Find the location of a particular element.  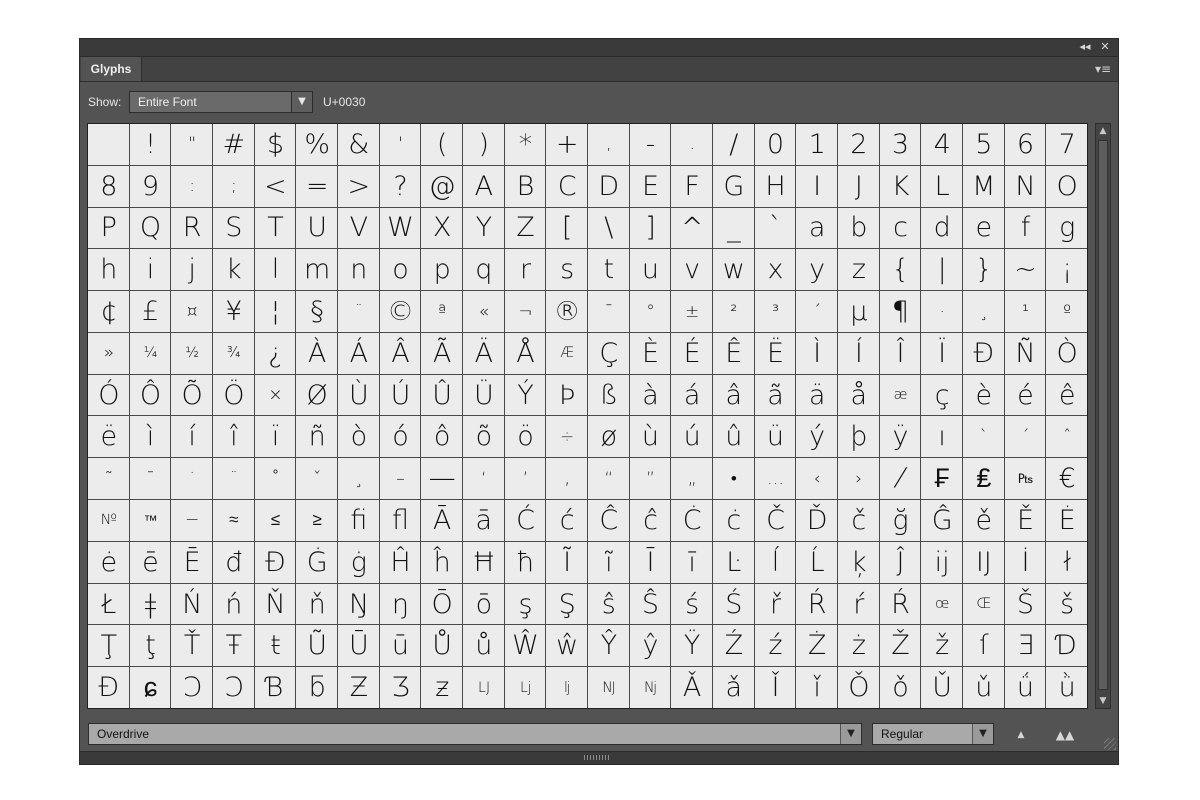

glyph-cell: î is located at coordinates (233, 437).